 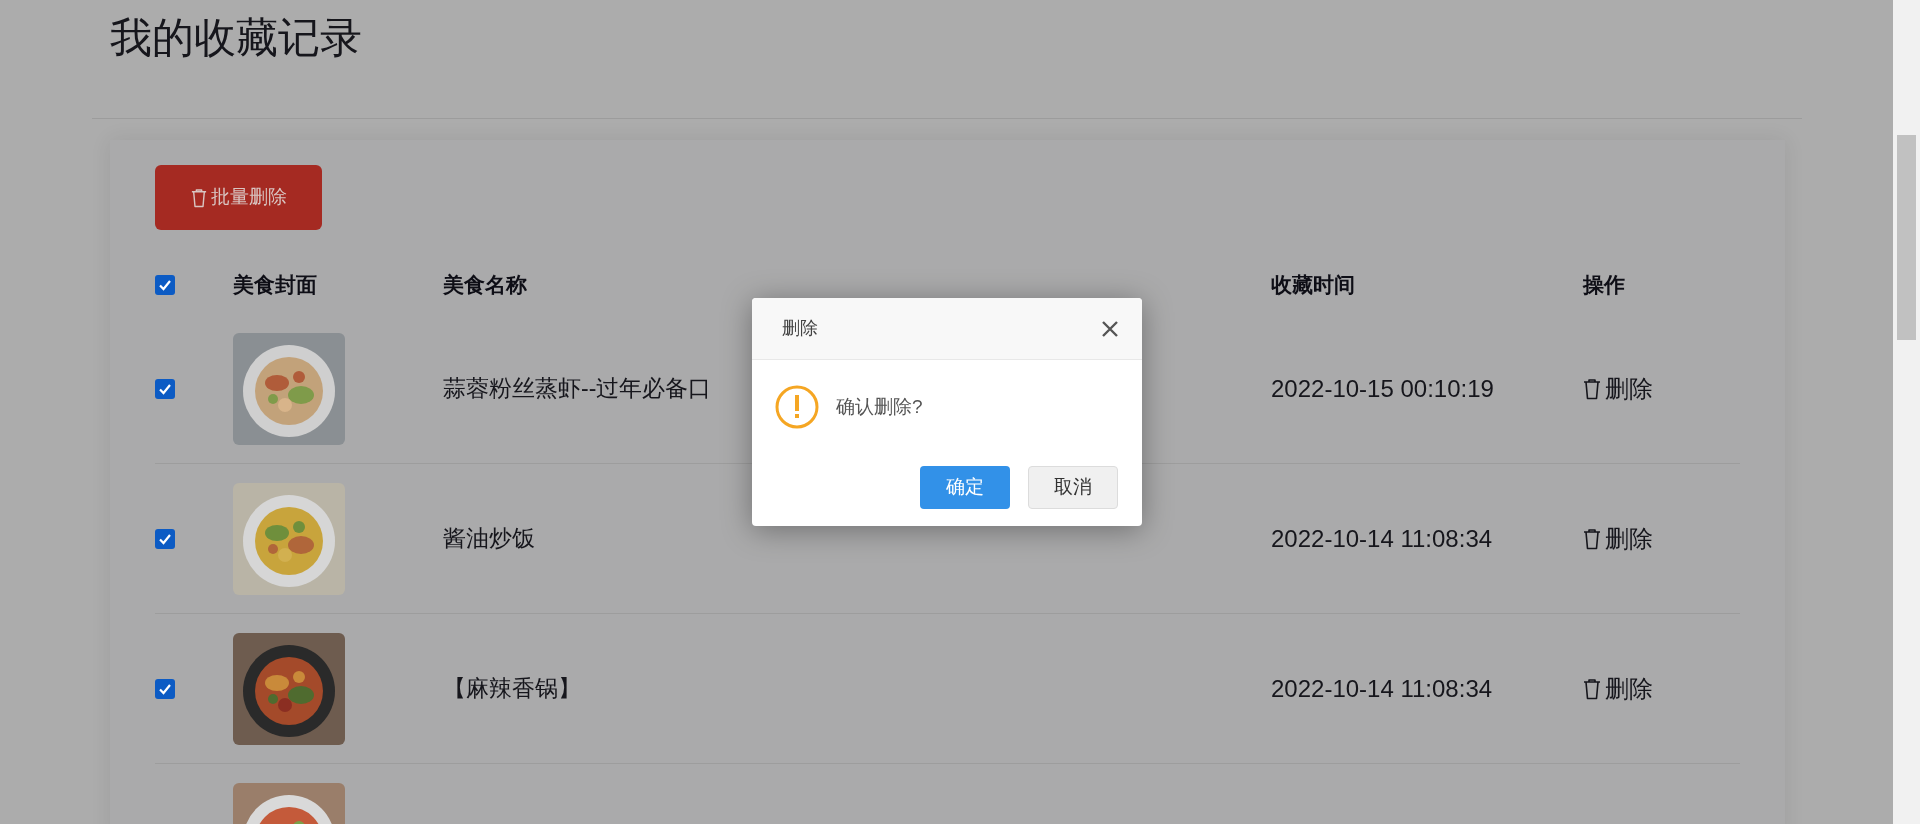 What do you see at coordinates (797, 407) in the screenshot?
I see `warning-icon` at bounding box center [797, 407].